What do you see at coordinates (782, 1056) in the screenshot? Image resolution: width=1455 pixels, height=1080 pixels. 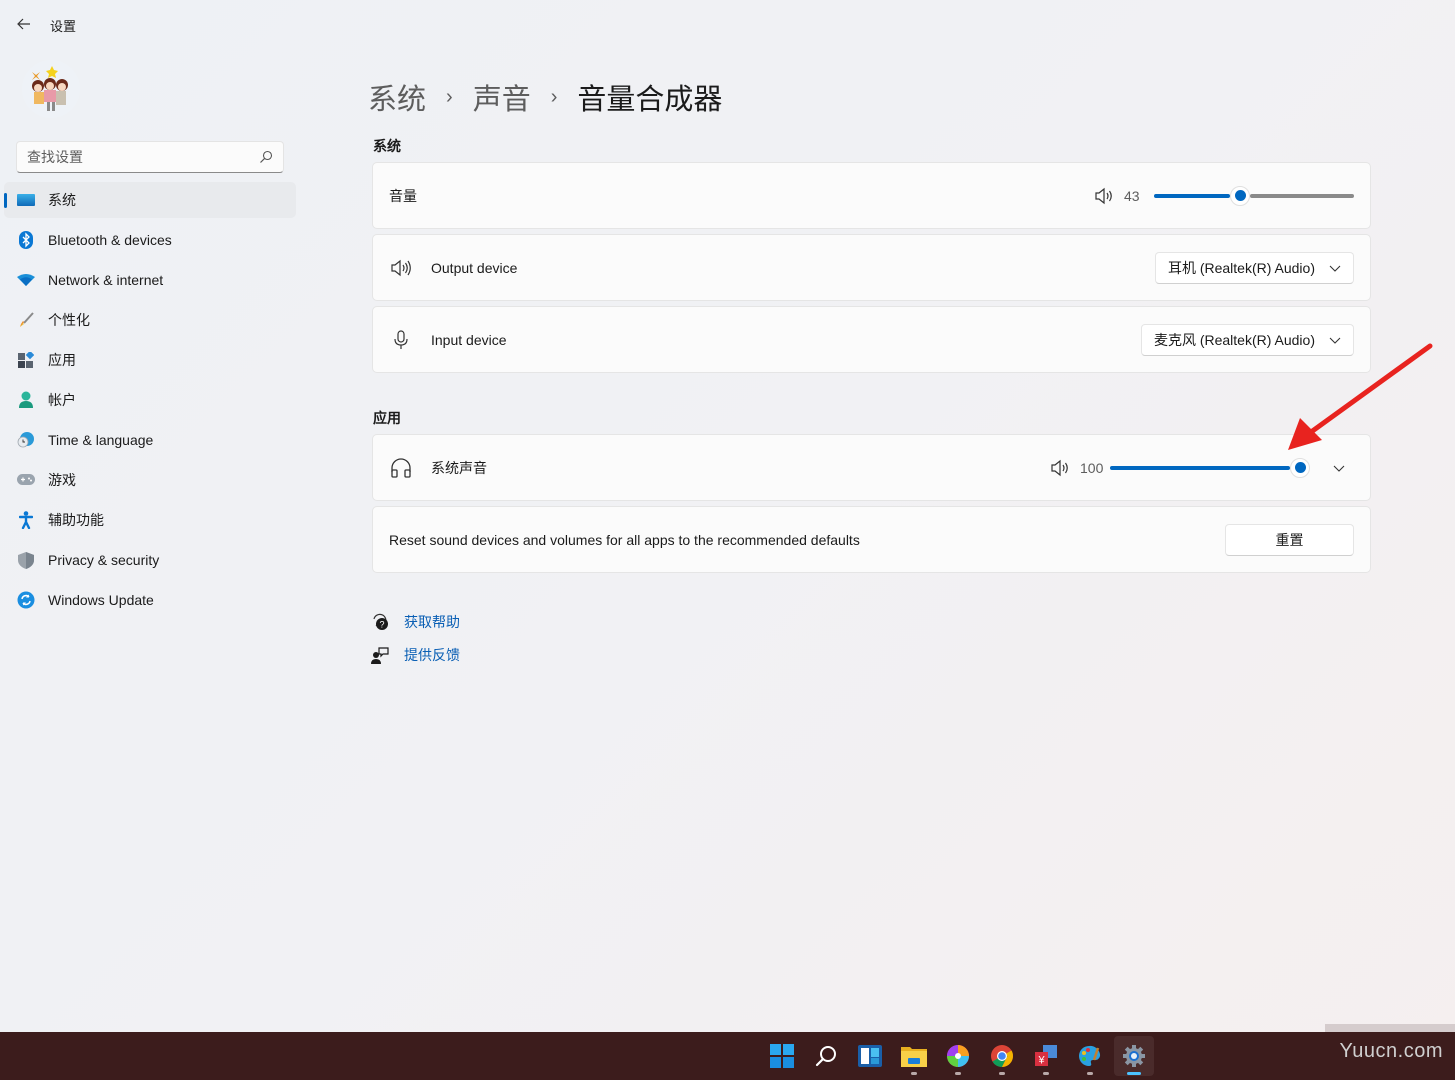 I see `taskbar-start` at bounding box center [782, 1056].